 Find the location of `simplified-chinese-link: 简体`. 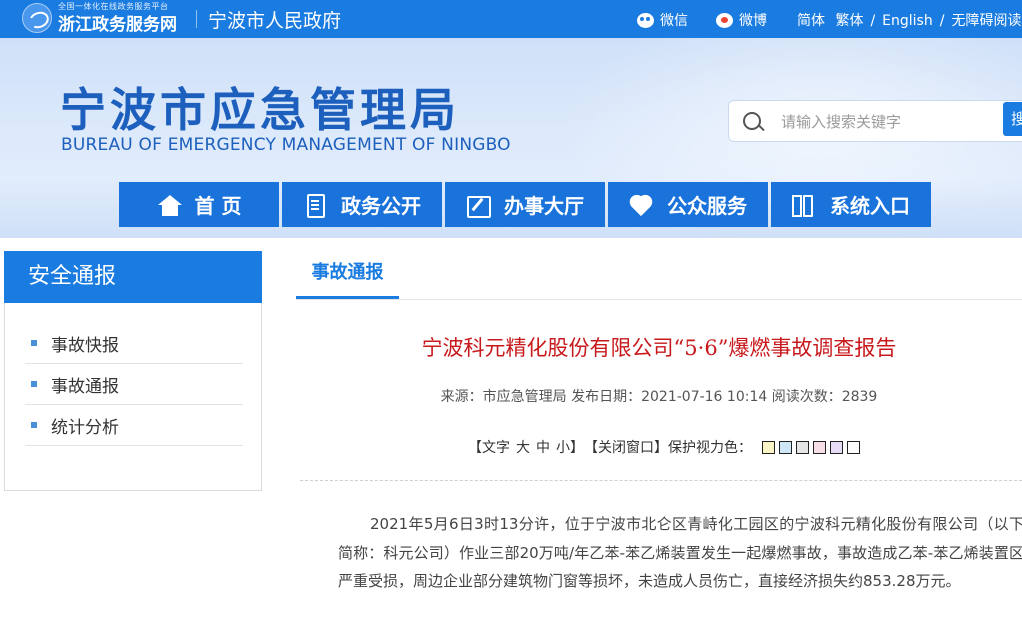

simplified-chinese-link: 简体 is located at coordinates (811, 21).